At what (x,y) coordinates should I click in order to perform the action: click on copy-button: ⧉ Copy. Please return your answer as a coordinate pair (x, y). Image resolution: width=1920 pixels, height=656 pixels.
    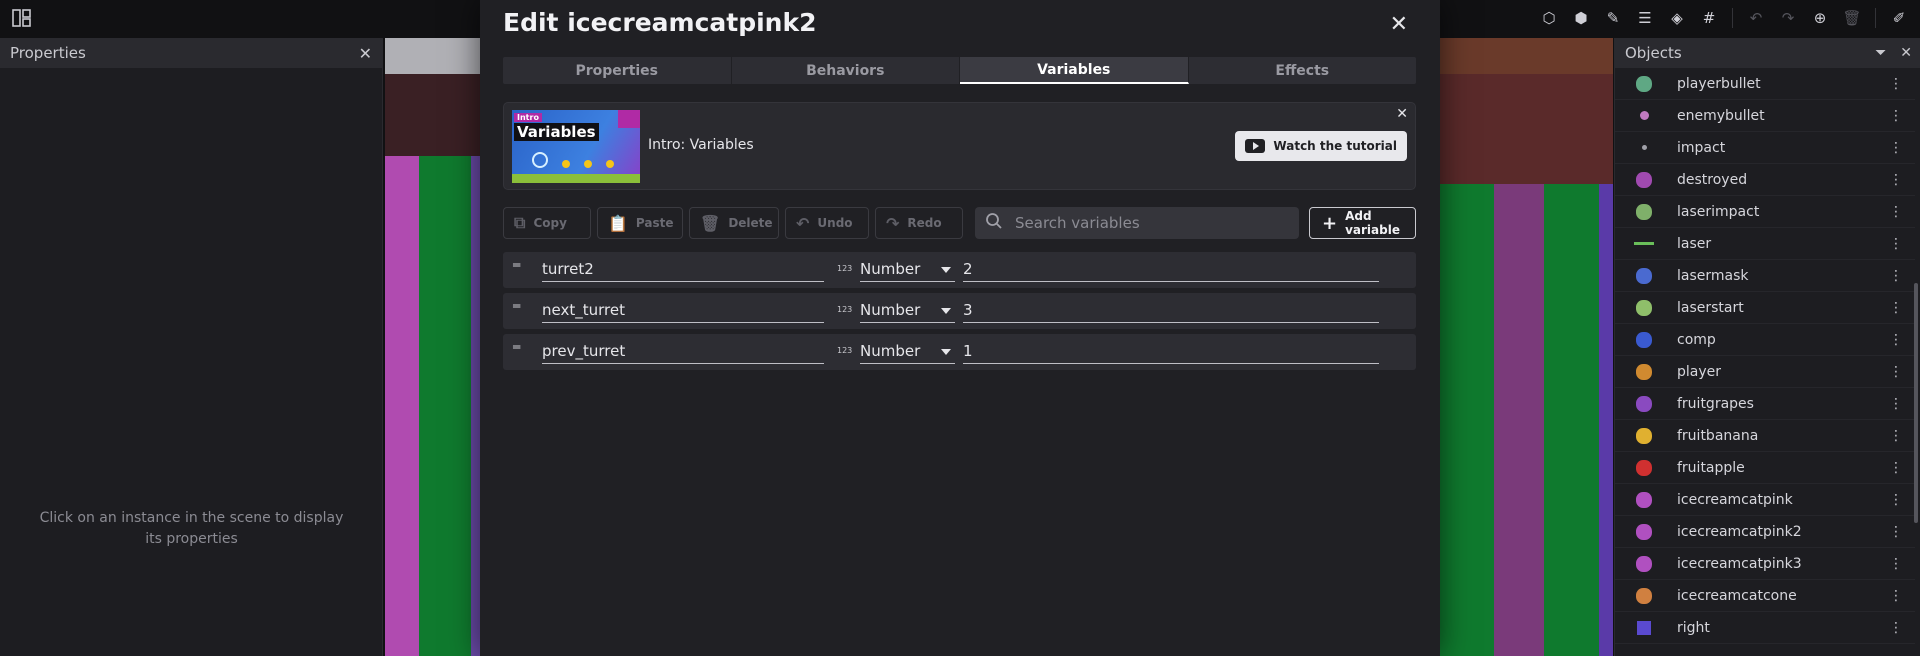
    Looking at the image, I should click on (547, 223).